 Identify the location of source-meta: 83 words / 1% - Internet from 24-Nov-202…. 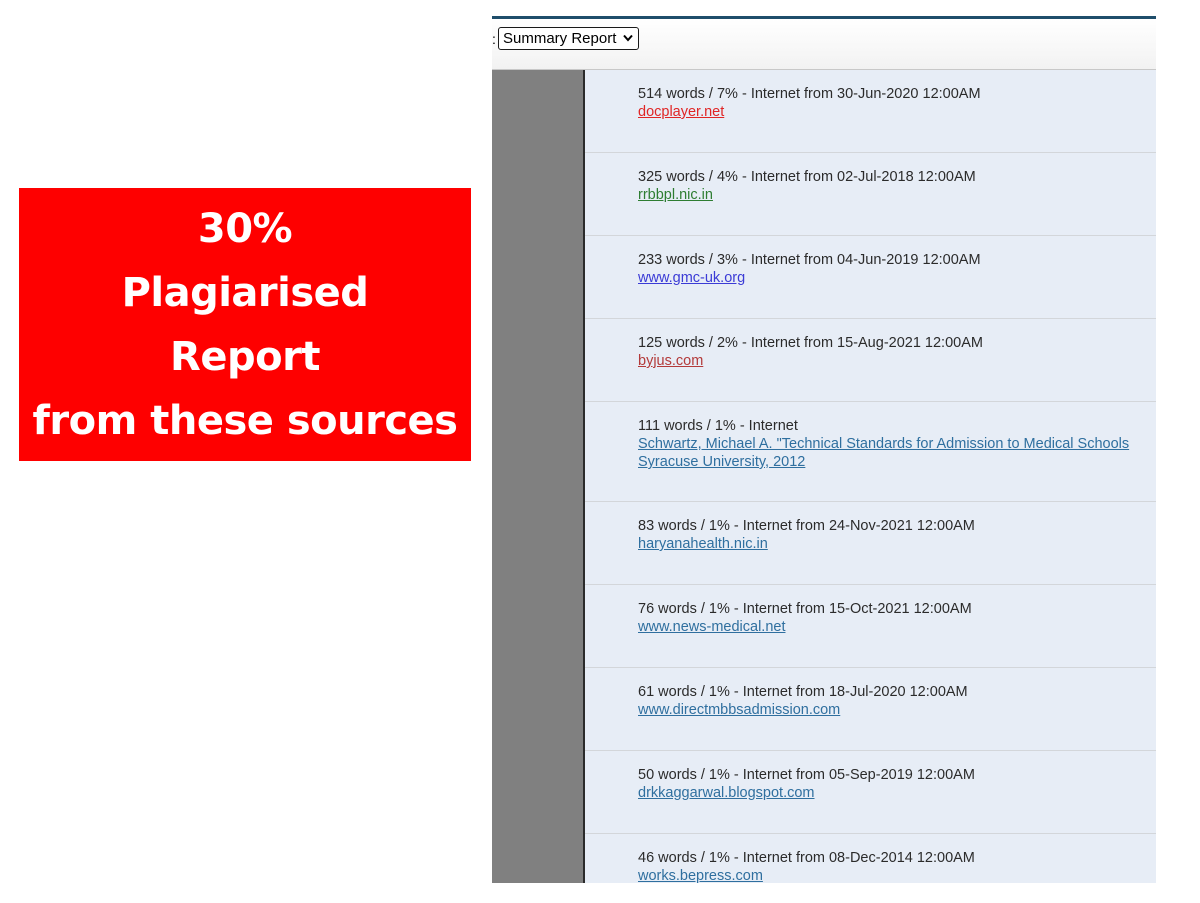
(806, 526).